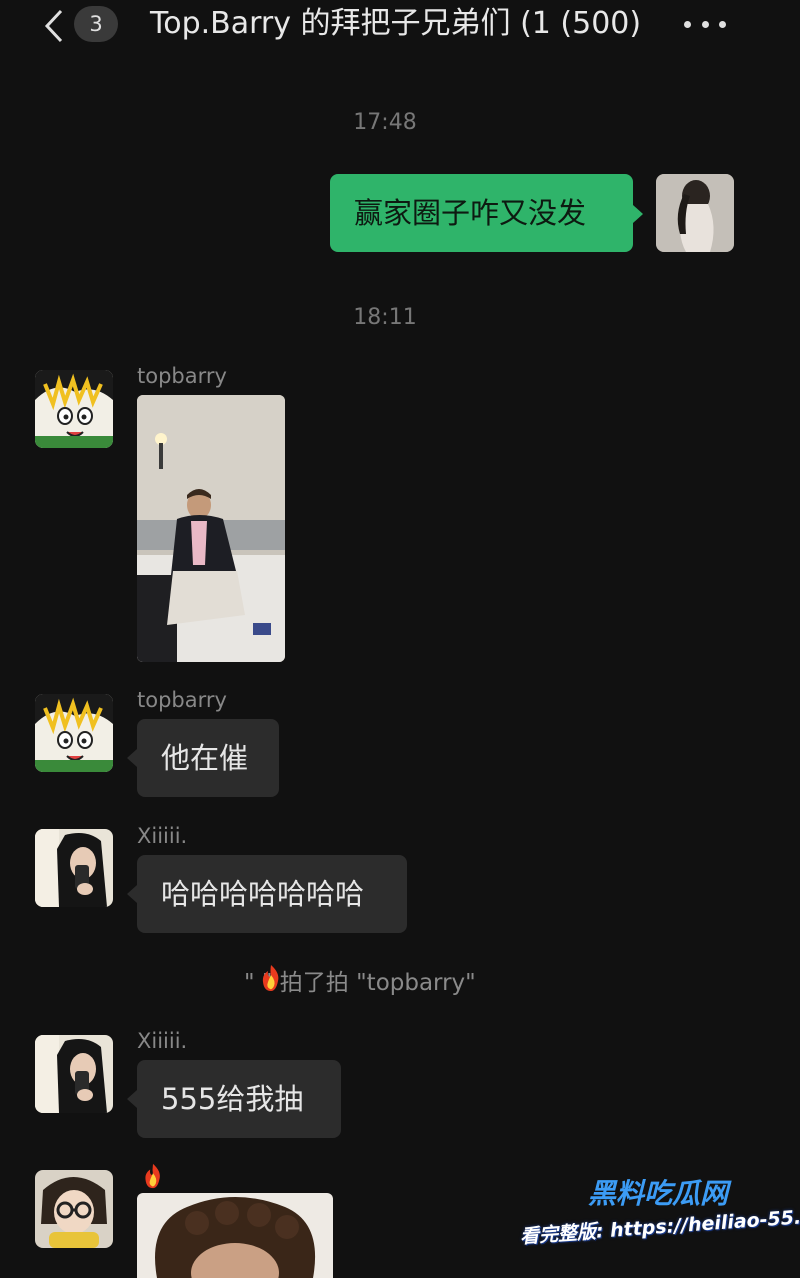 Image resolution: width=800 pixels, height=1278 pixels. I want to click on chevron-left-icon, so click(53, 26).